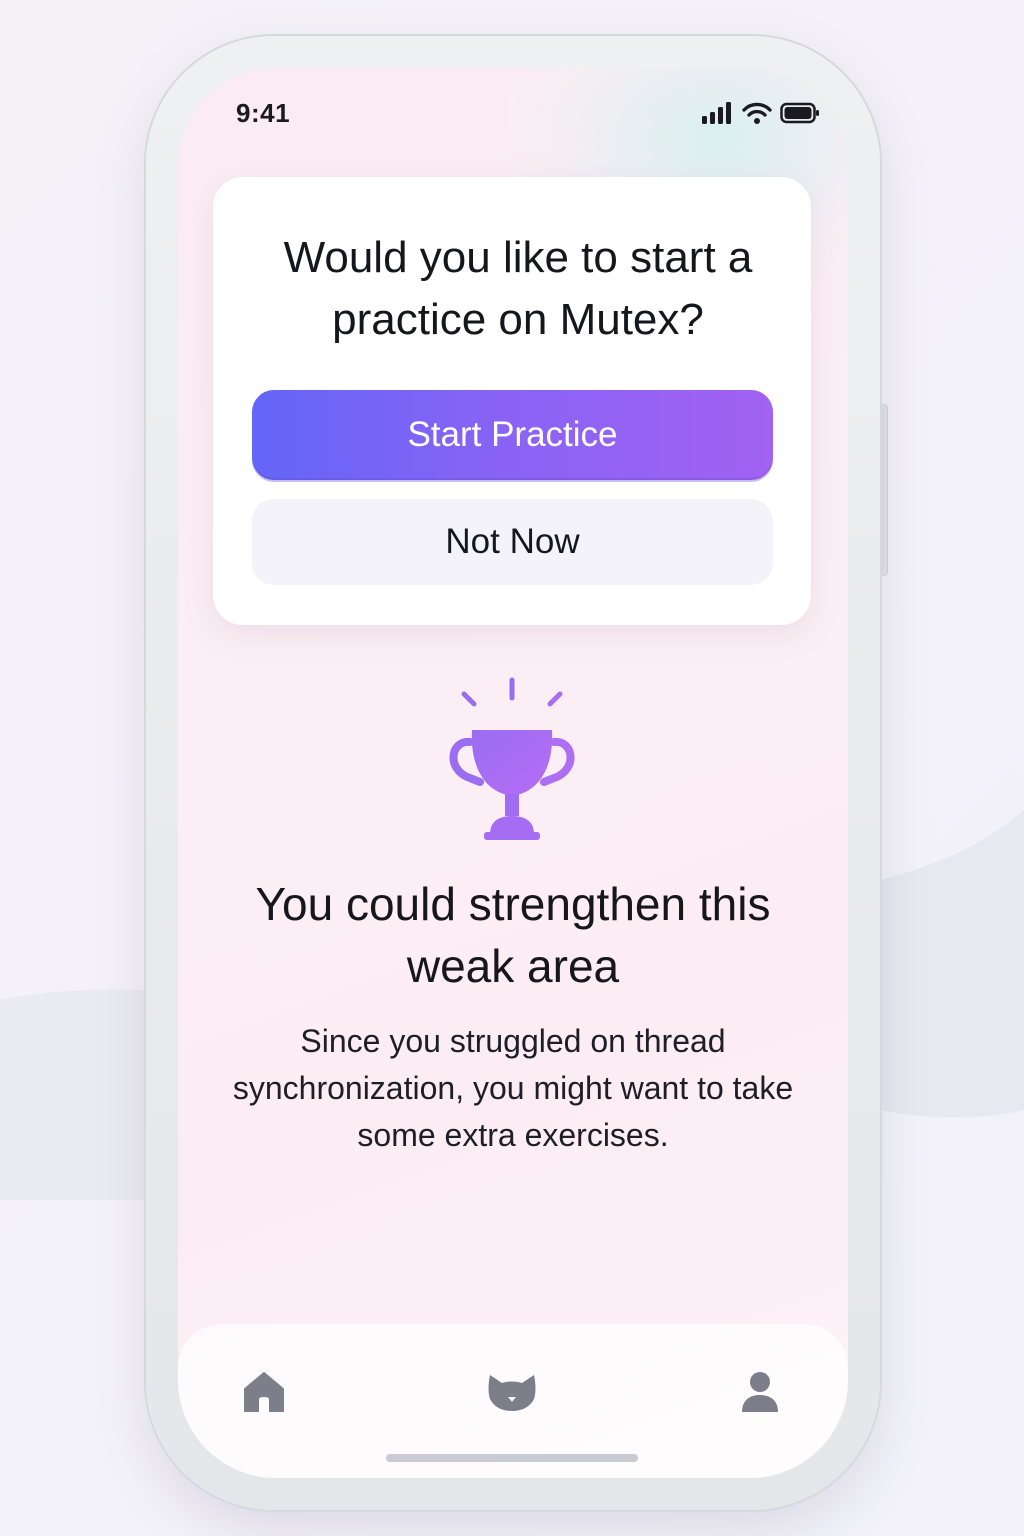 This screenshot has width=1024, height=1536. I want to click on home-indicator, so click(512, 1458).